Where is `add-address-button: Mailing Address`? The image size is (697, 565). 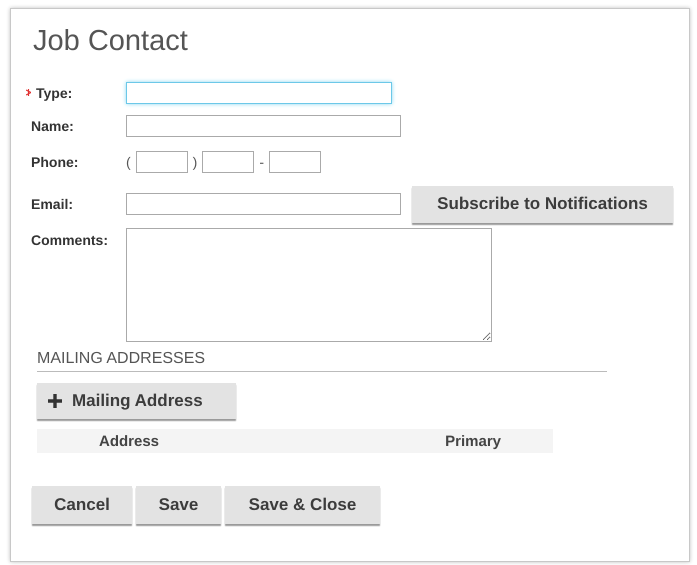 add-address-button: Mailing Address is located at coordinates (136, 401).